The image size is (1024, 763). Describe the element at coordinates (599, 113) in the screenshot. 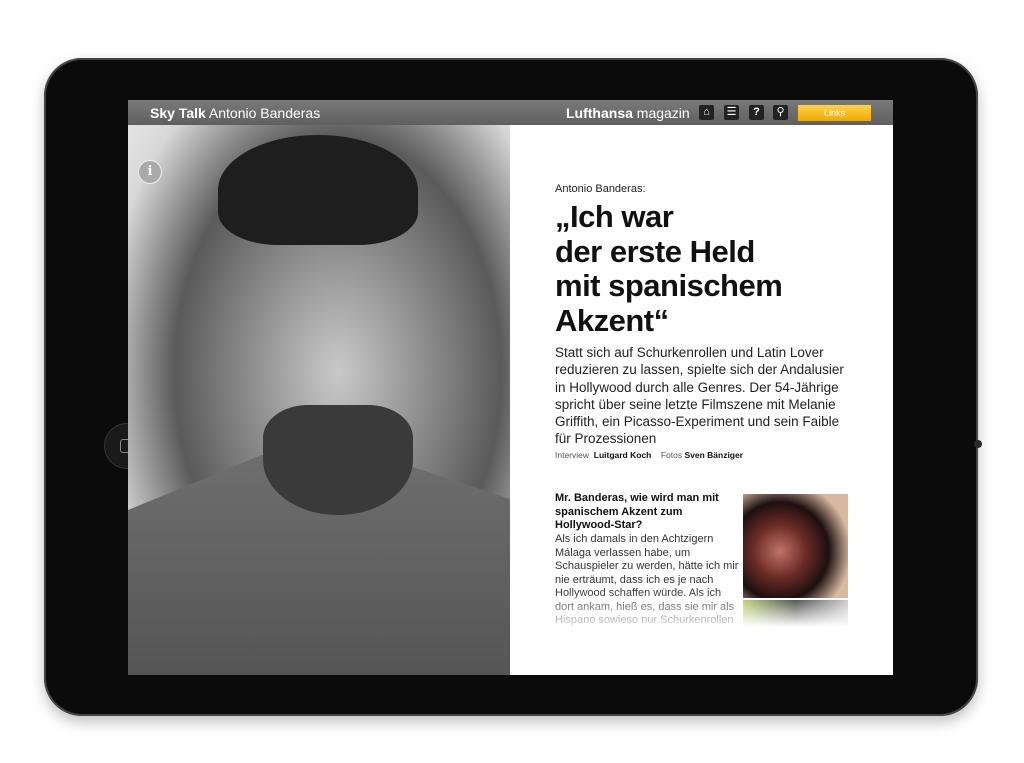

I see `brand-bold: Lufthansa` at that location.